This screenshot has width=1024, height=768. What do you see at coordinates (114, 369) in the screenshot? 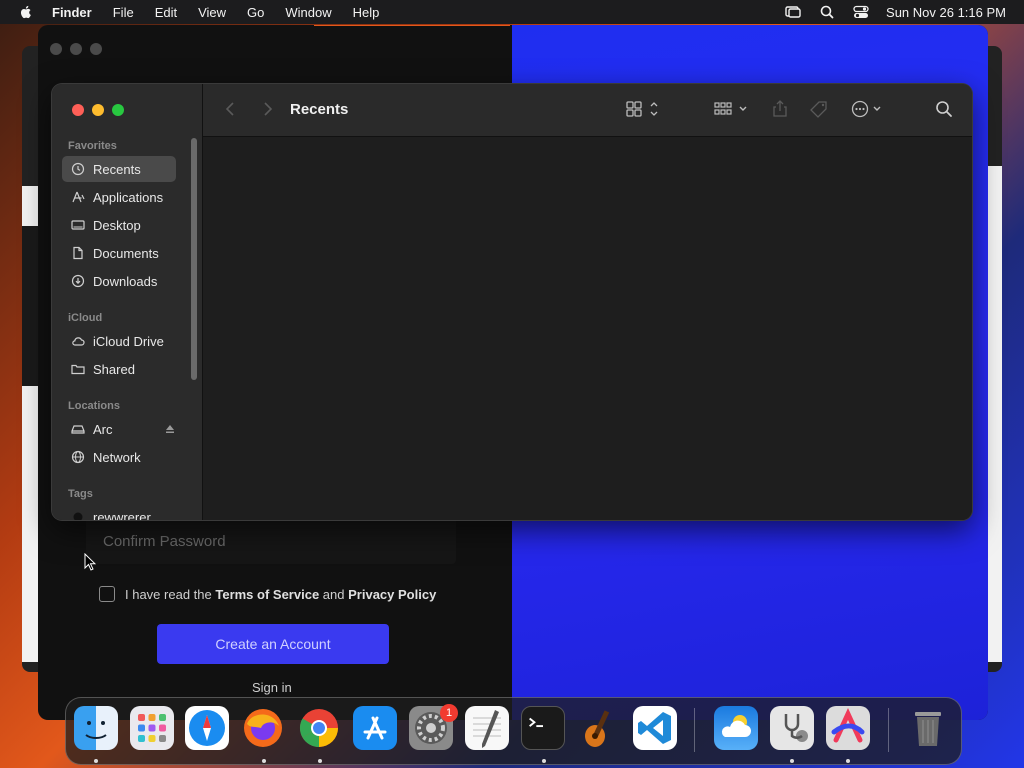
I see `sidebar-item-label: Shared` at bounding box center [114, 369].